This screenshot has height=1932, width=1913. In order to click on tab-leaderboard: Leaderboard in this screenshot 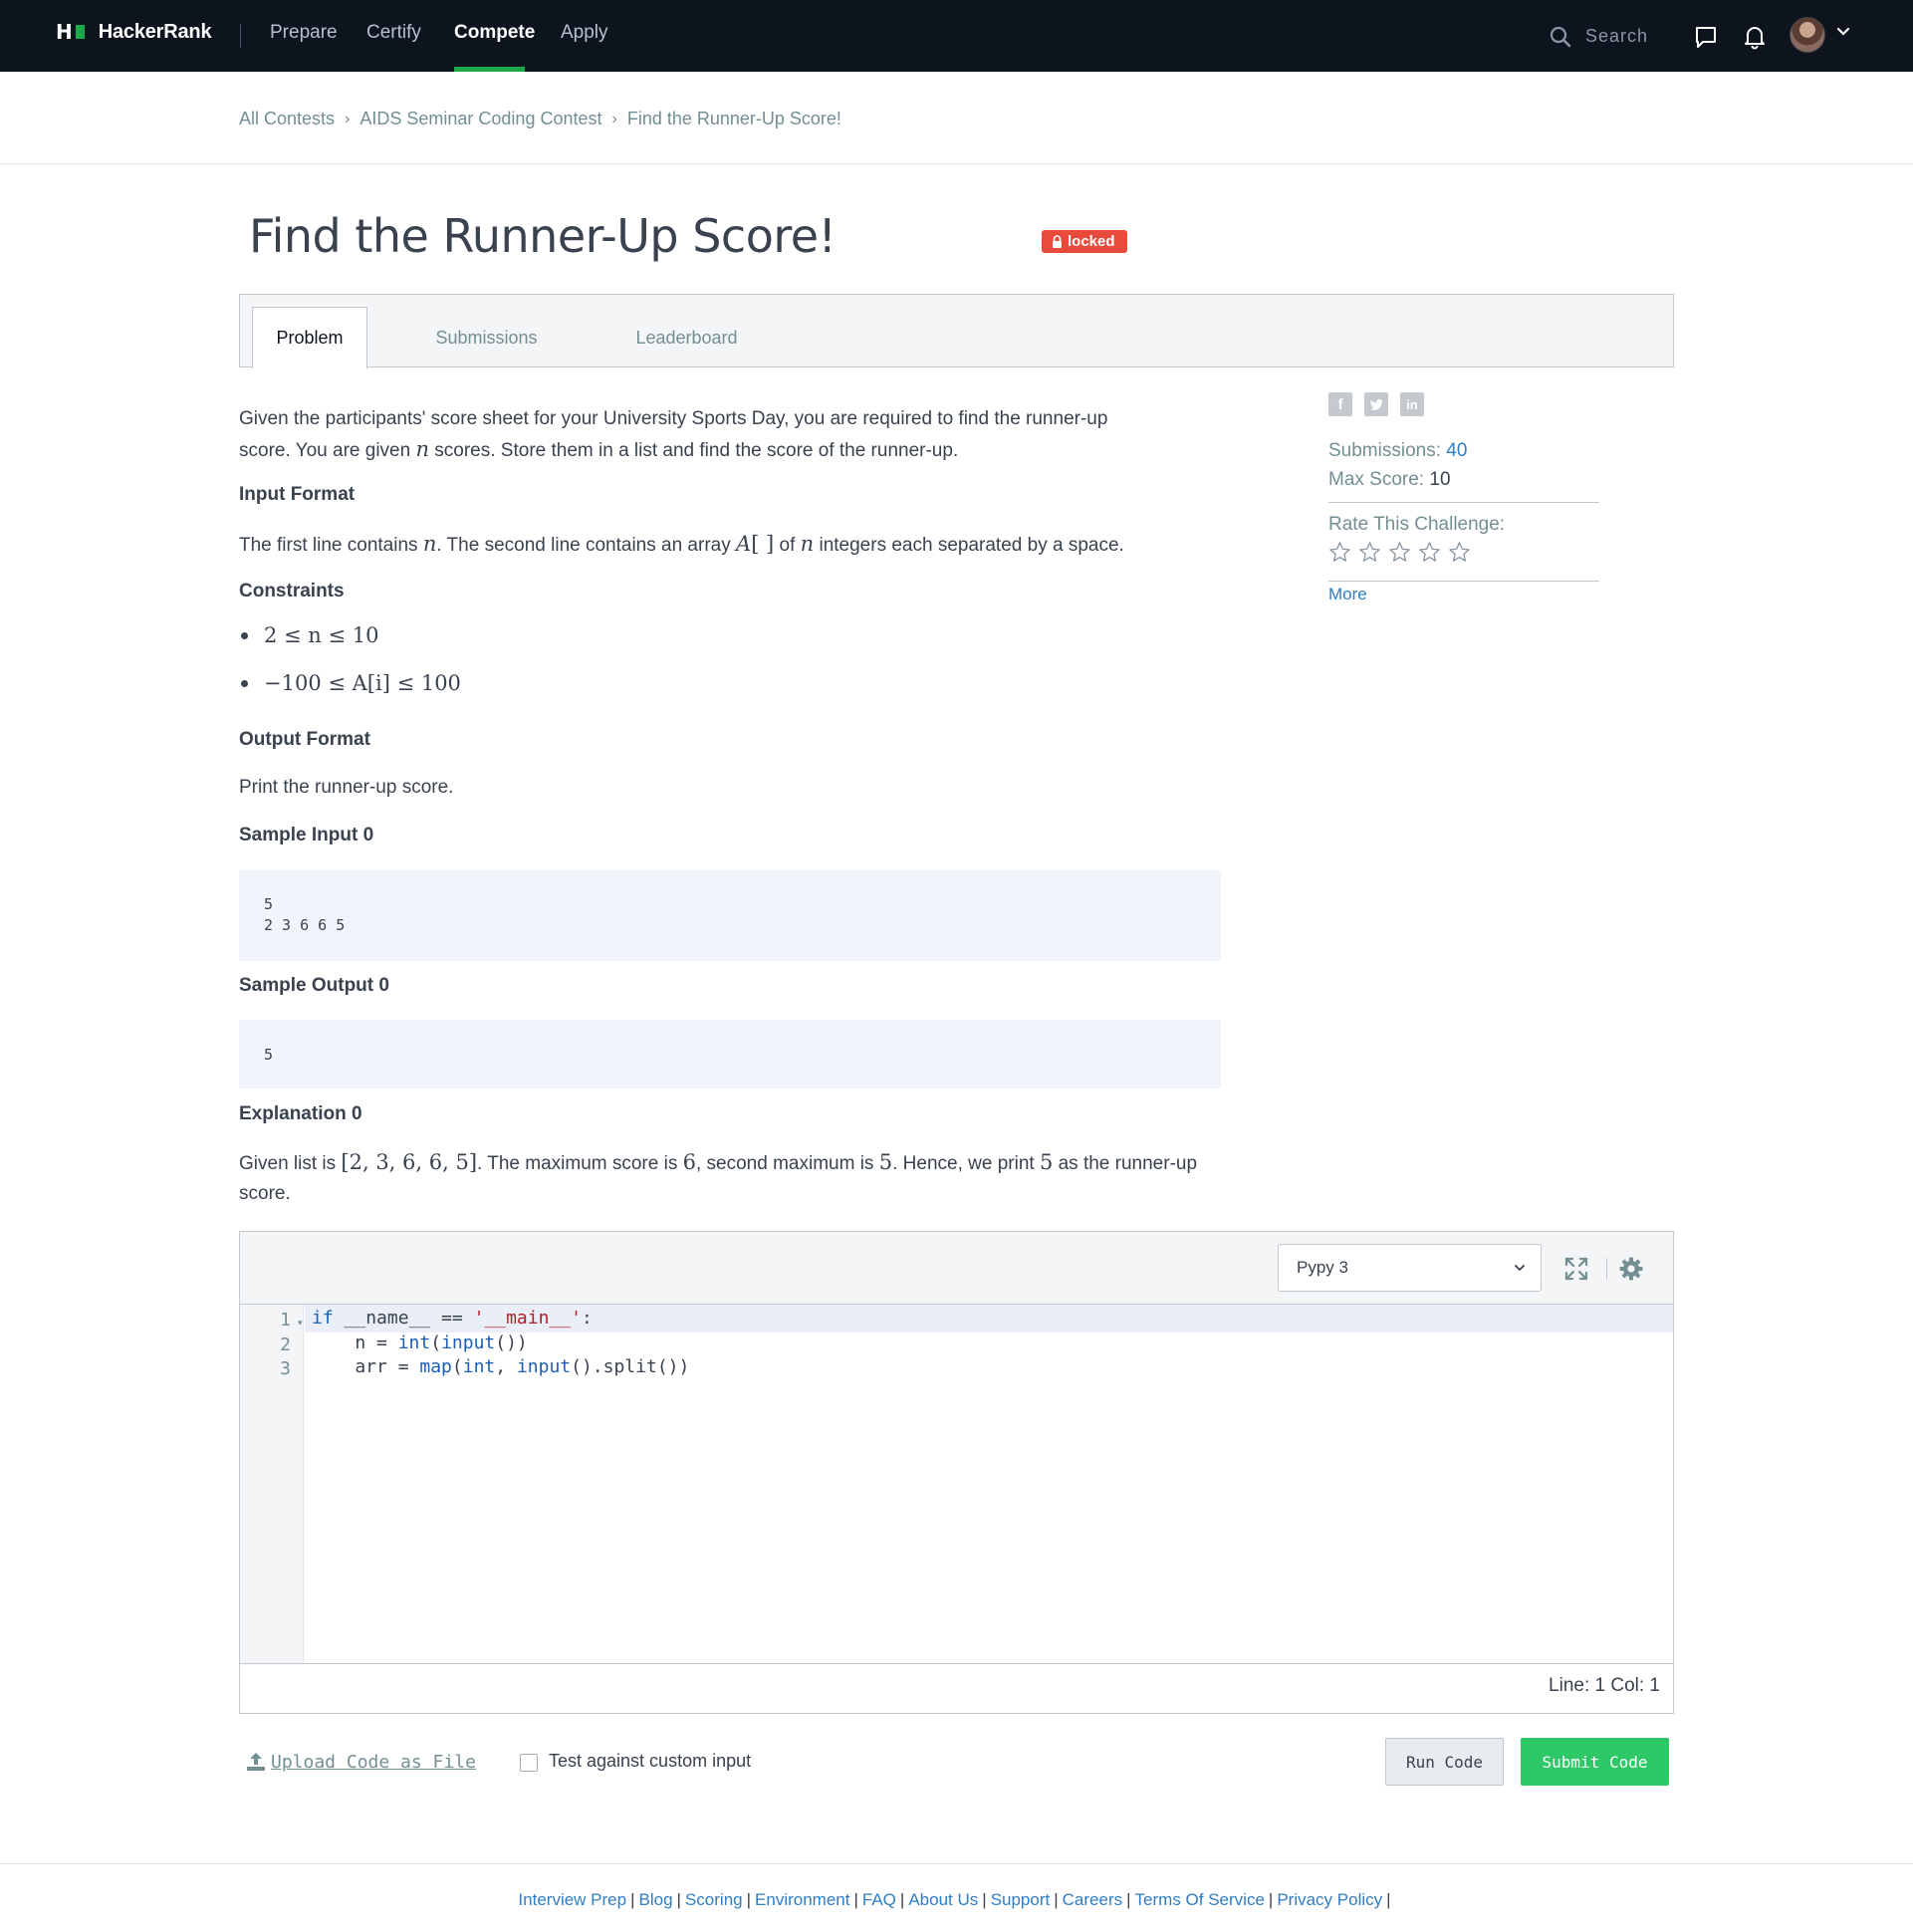, I will do `click(686, 338)`.